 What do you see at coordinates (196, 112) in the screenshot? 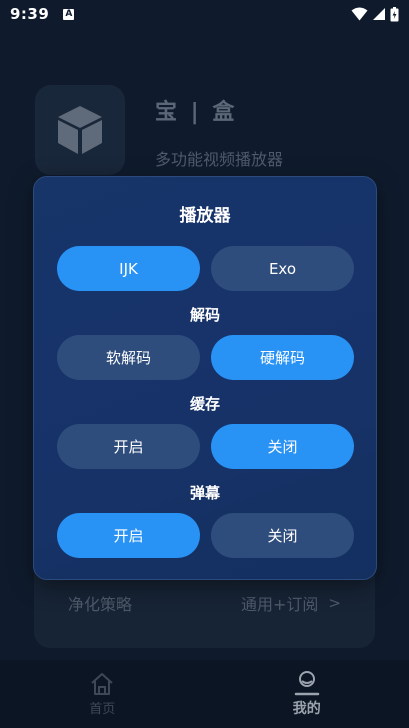
I see `app-title: 宝 | 盒` at bounding box center [196, 112].